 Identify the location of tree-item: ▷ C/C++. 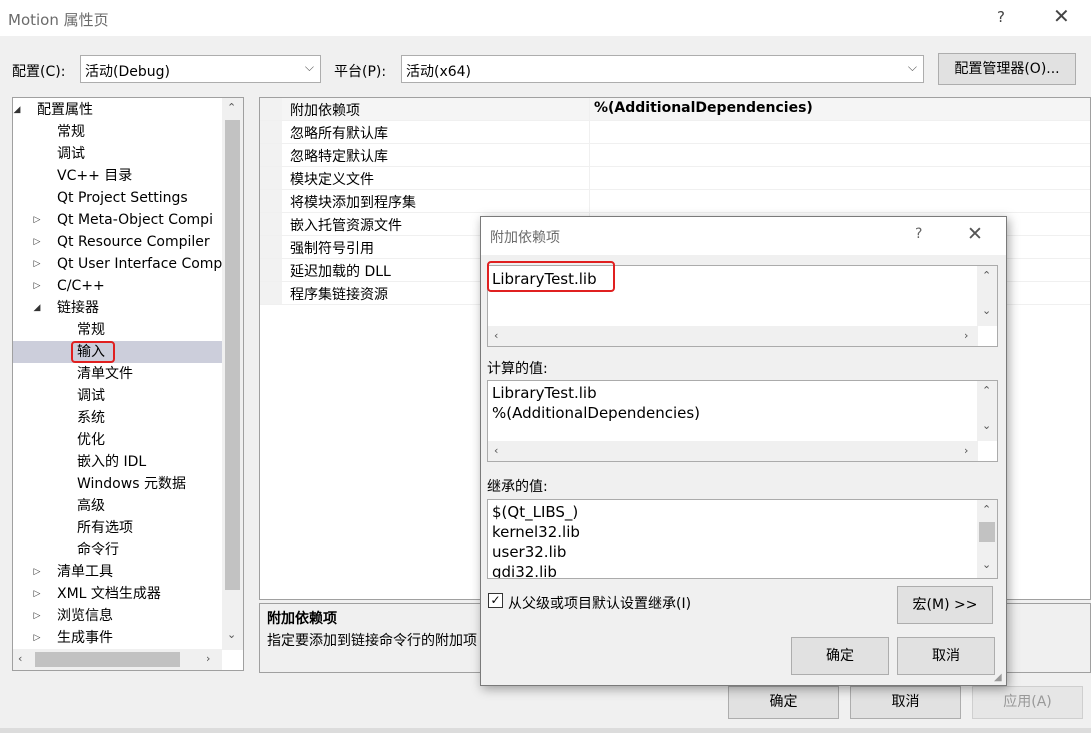
(118, 286).